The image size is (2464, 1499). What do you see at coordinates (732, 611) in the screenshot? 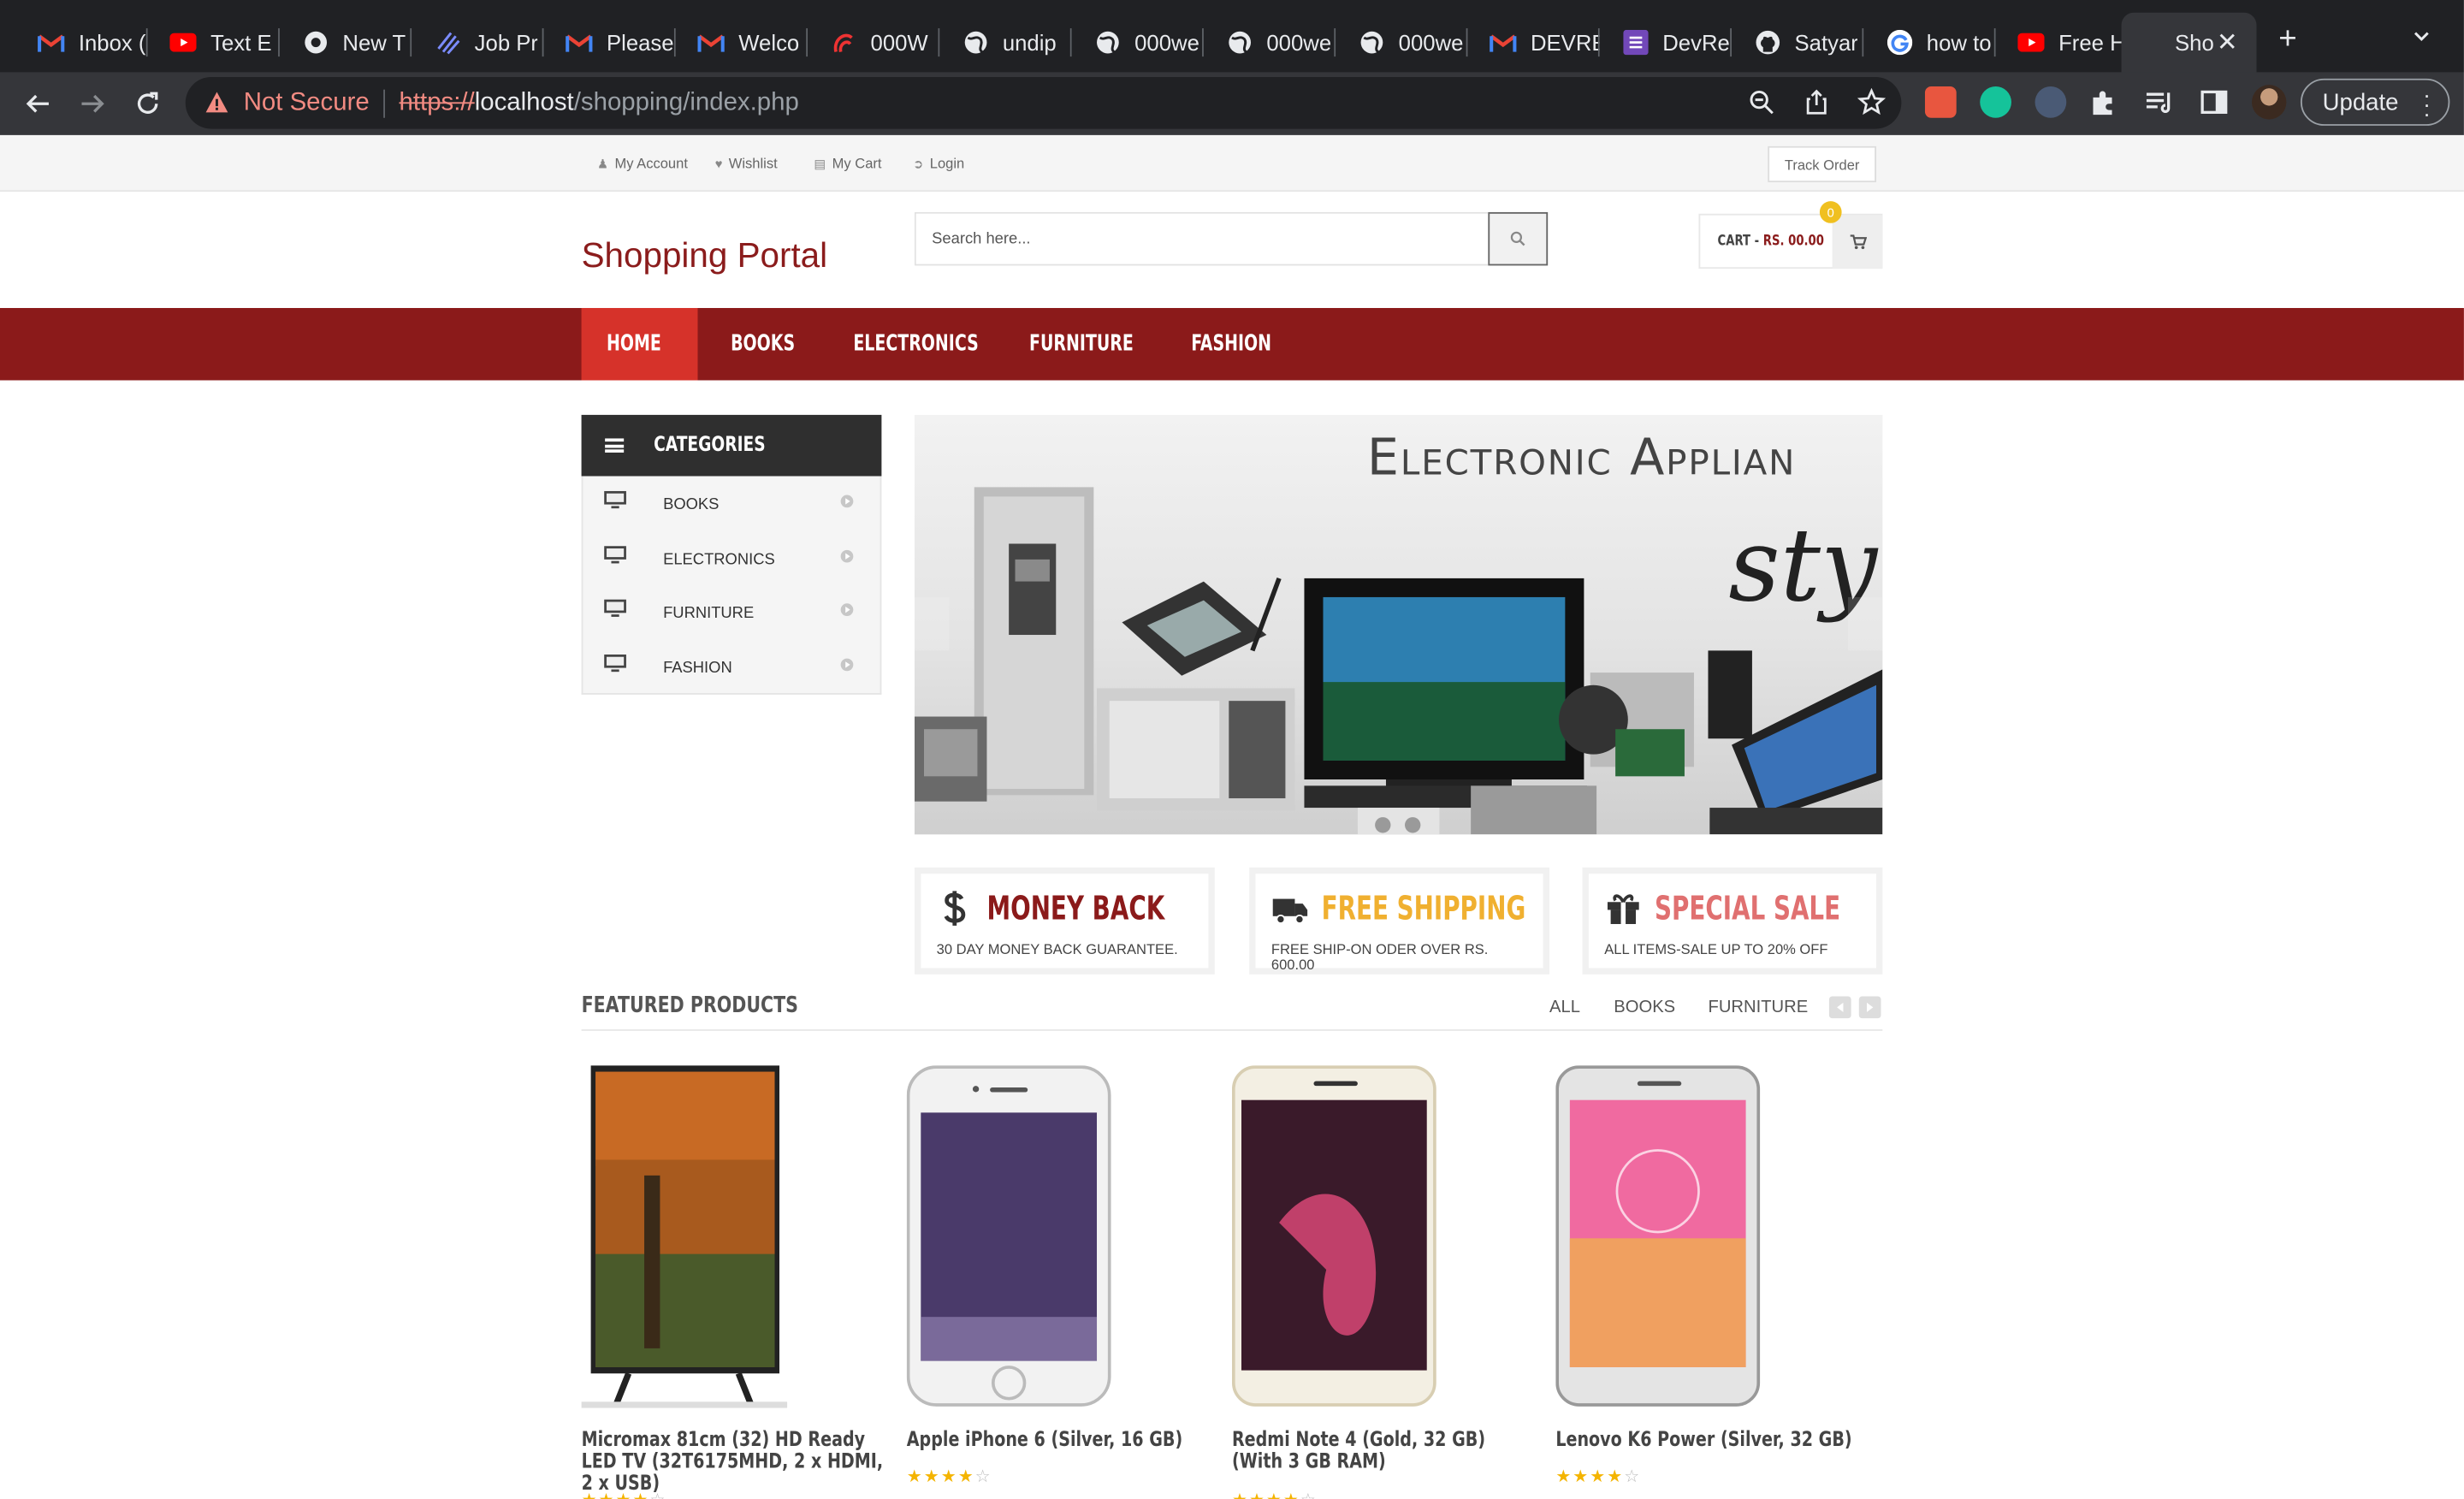
I see `category-item-furniture: FURNITURE` at bounding box center [732, 611].